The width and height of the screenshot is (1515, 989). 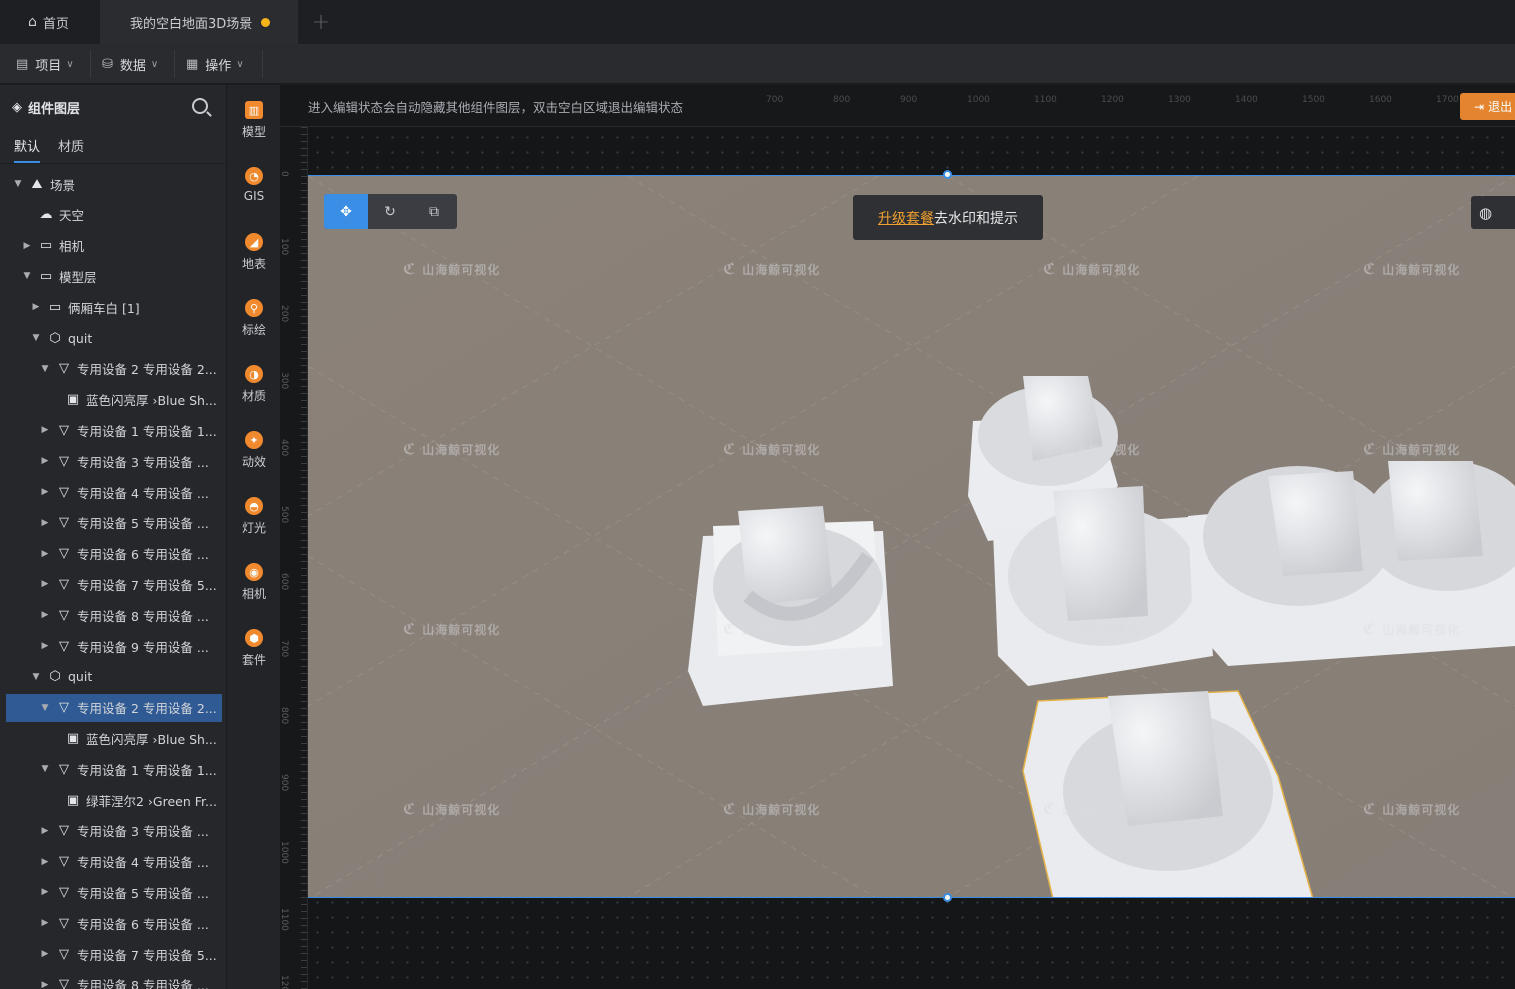 I want to click on tool-light: ◓ 灯光, so click(x=254, y=527).